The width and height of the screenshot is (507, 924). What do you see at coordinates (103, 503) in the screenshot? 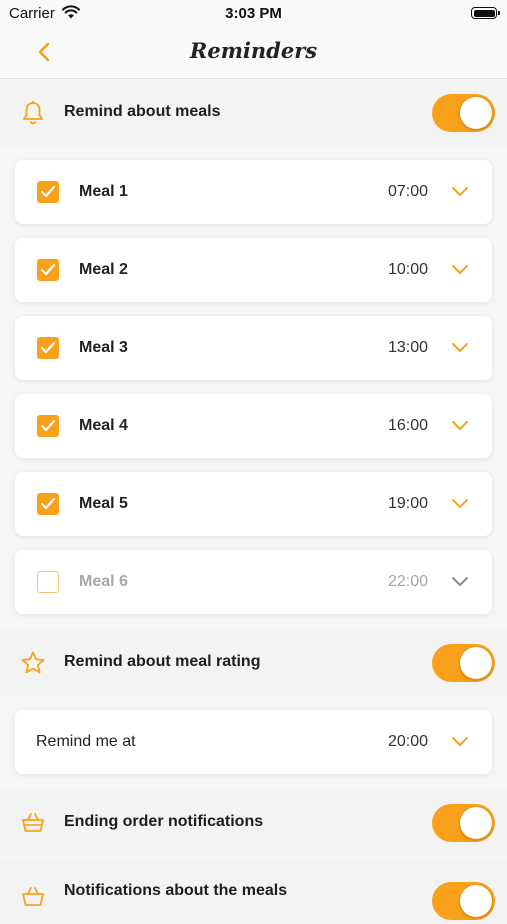
I see `meal-name: Meal 5` at bounding box center [103, 503].